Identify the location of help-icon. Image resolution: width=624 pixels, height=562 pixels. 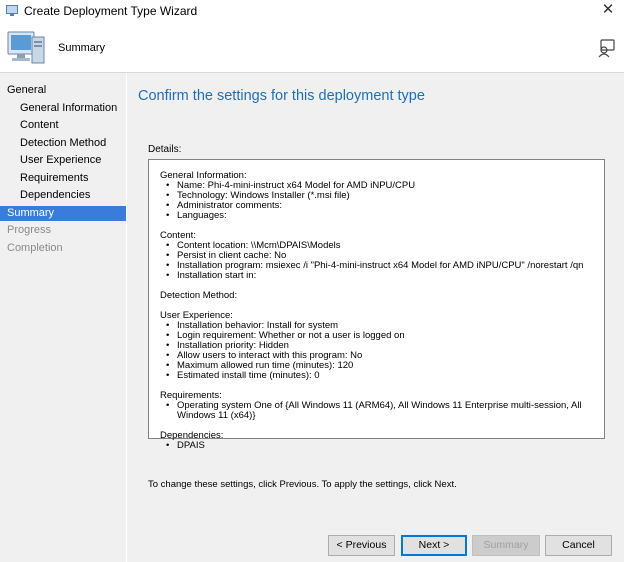
(606, 48).